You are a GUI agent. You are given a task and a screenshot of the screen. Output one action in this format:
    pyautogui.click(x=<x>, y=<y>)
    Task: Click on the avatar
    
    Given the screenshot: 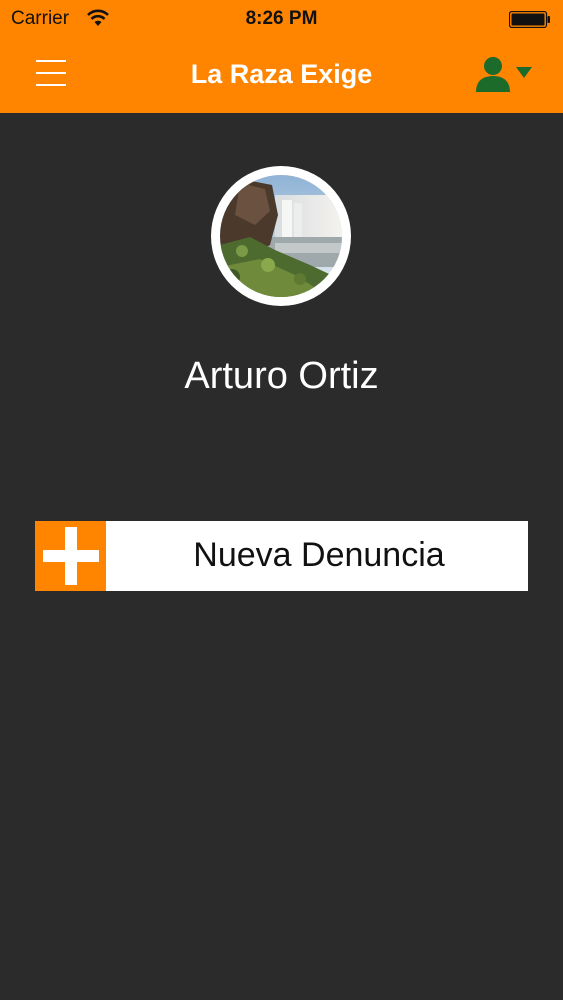 What is the action you would take?
    pyautogui.click(x=281, y=236)
    